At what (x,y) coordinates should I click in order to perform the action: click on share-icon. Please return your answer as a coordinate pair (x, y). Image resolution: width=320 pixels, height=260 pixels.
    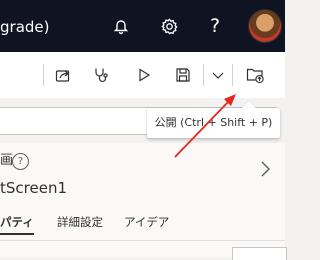
    Looking at the image, I should click on (62, 76).